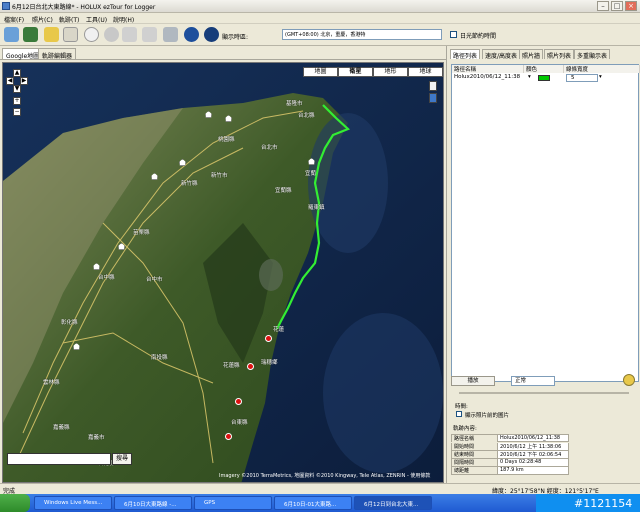  What do you see at coordinates (473, 381) in the screenshot?
I see `play-button: 播放` at bounding box center [473, 381].